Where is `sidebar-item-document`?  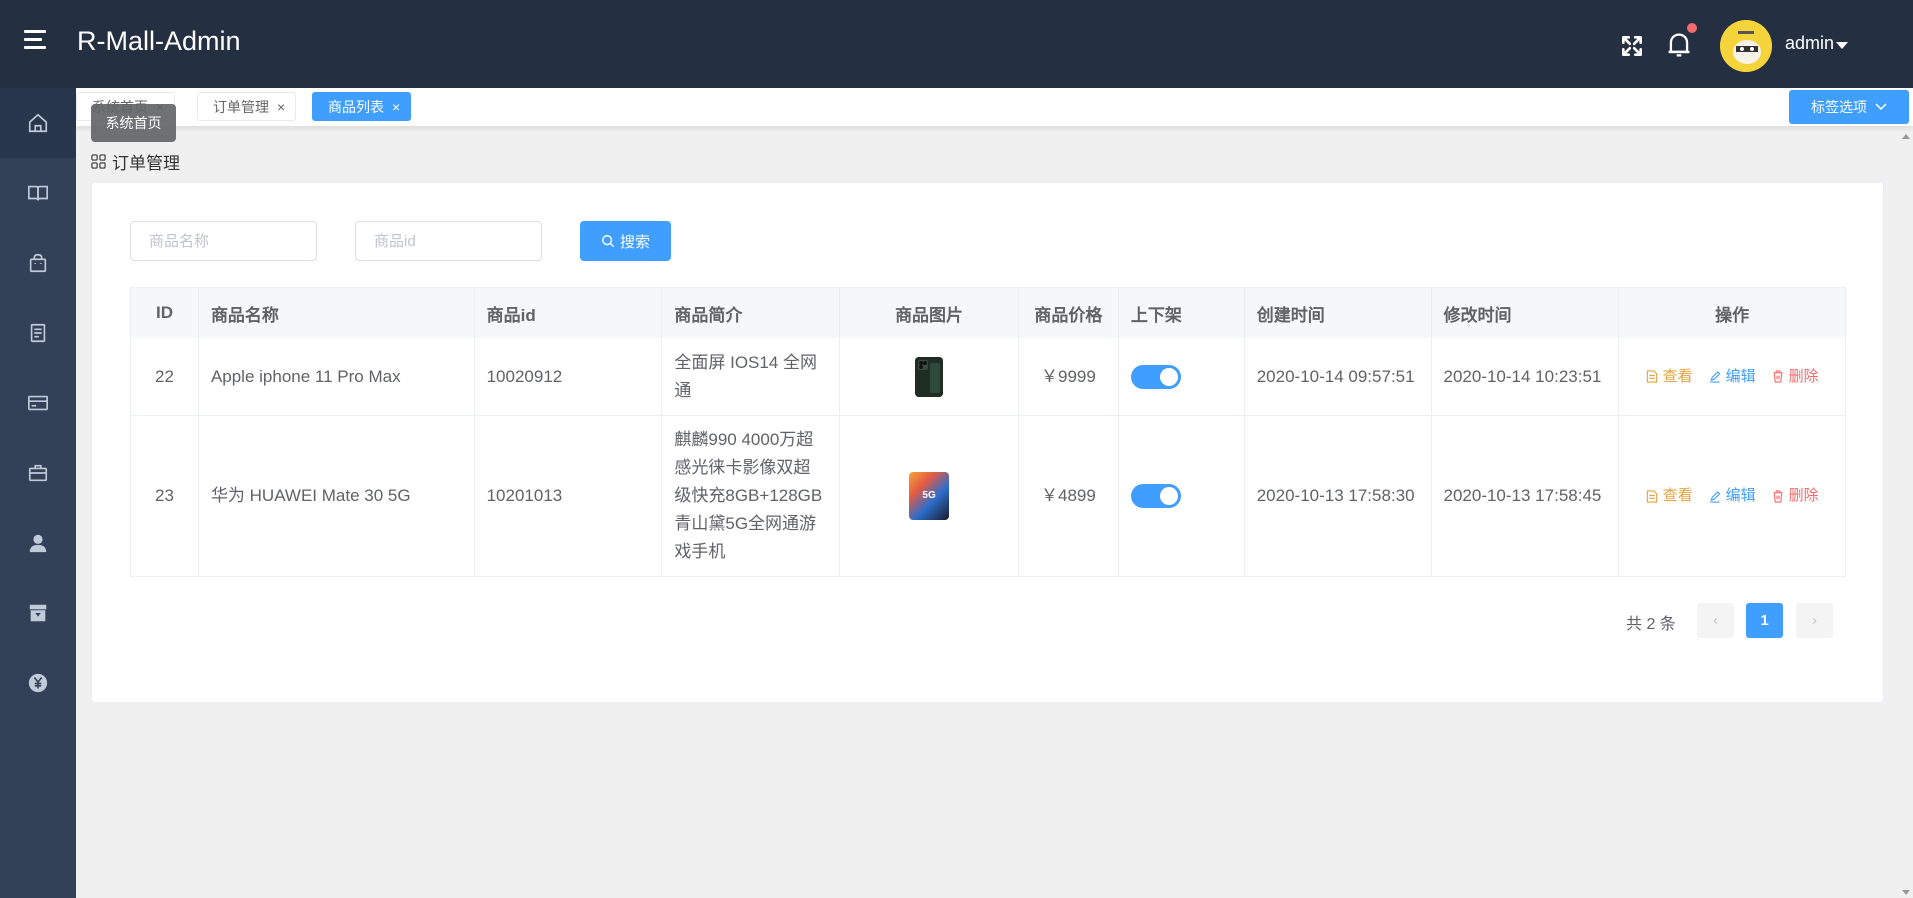
sidebar-item-document is located at coordinates (38, 333).